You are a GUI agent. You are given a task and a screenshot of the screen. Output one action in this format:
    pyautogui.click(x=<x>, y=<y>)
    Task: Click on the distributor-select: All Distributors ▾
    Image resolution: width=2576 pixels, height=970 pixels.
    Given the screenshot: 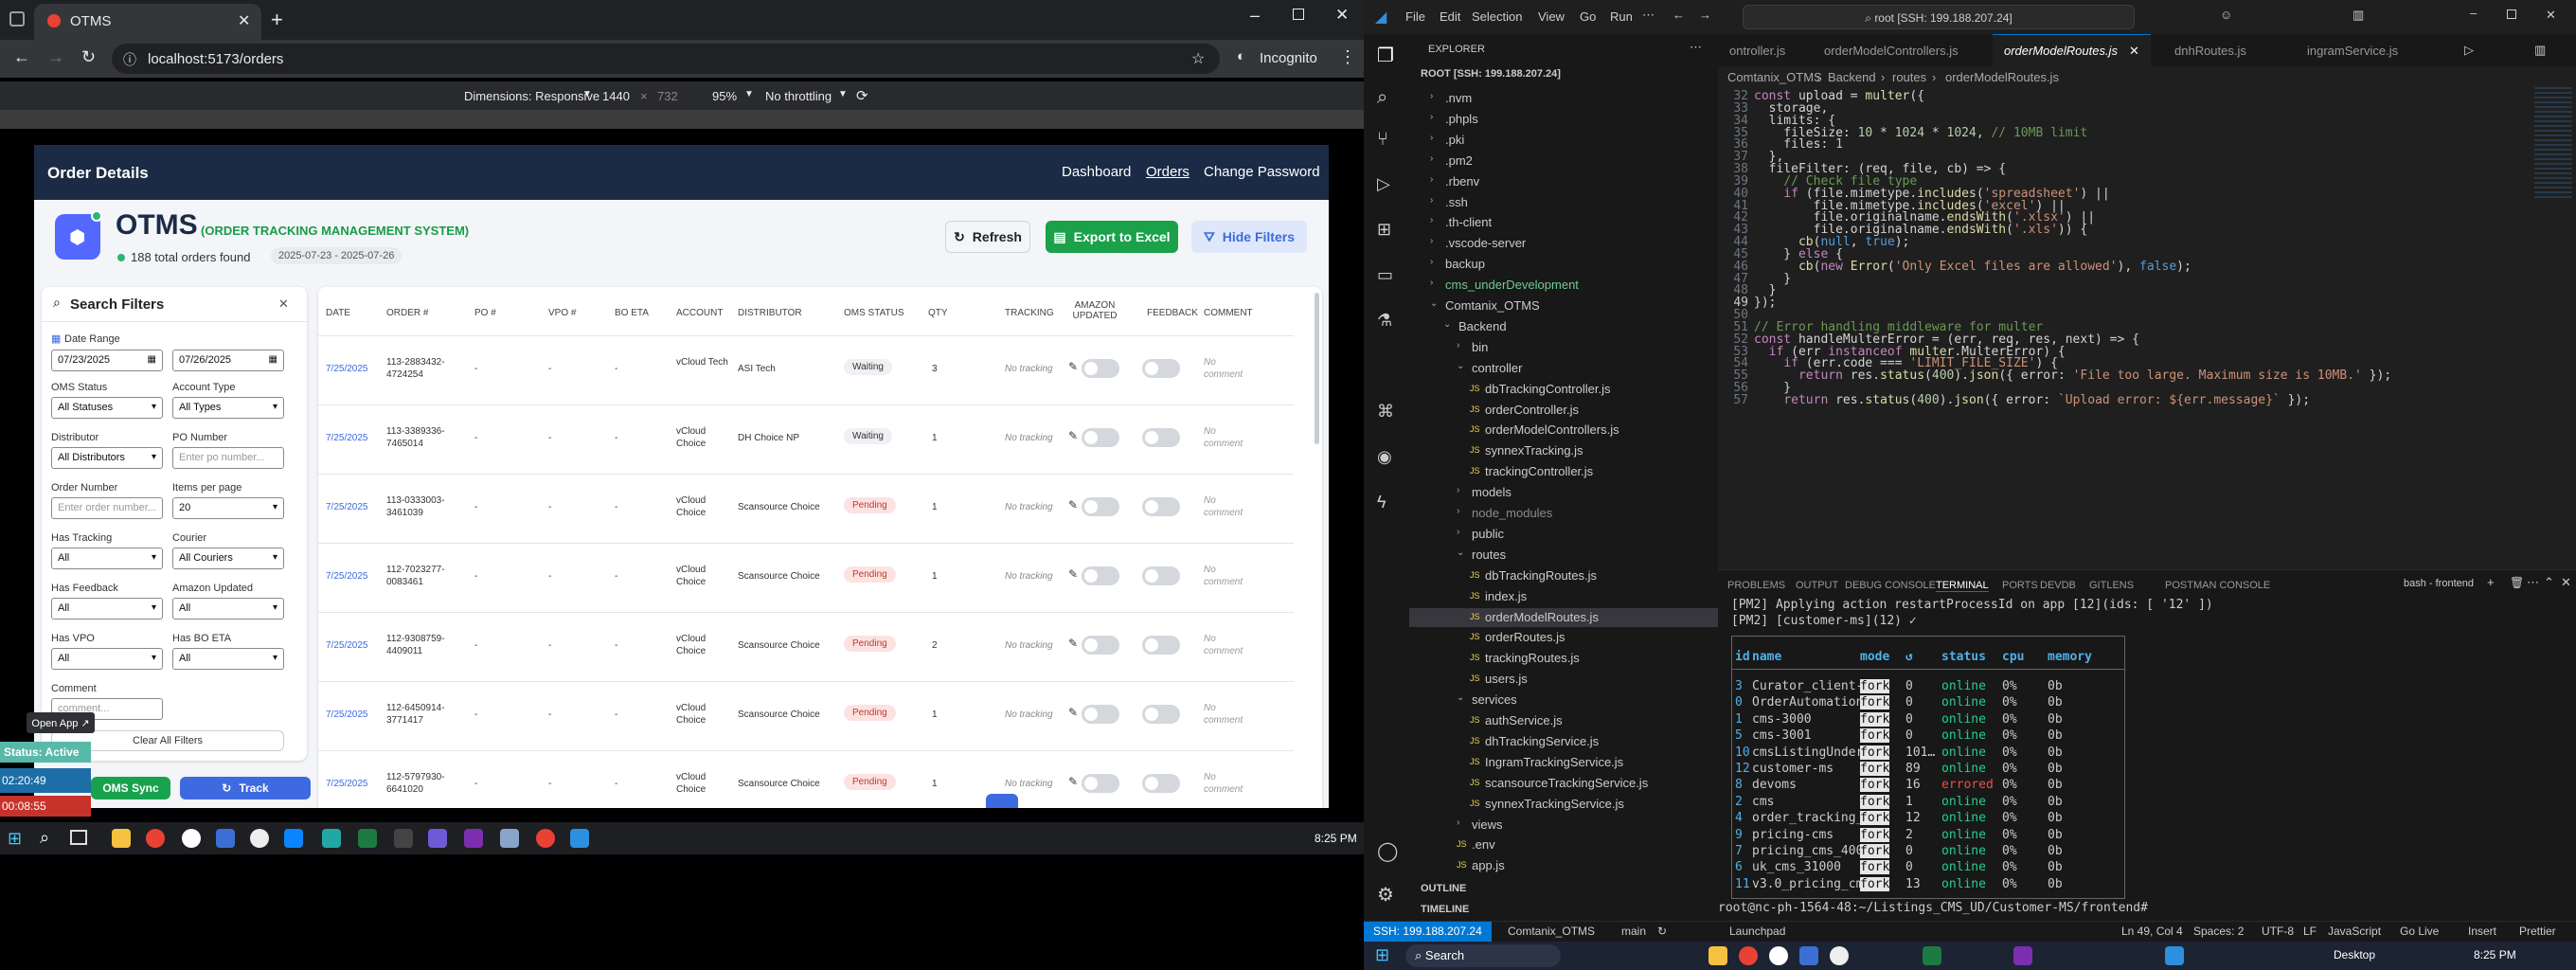 What is the action you would take?
    pyautogui.click(x=107, y=458)
    